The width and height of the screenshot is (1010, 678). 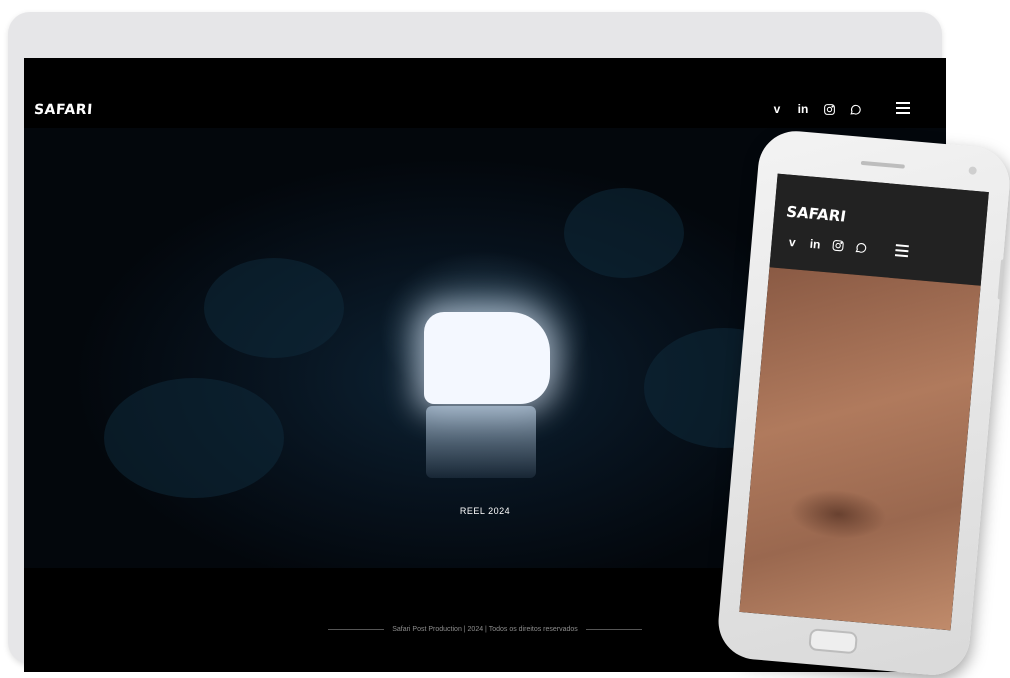 What do you see at coordinates (879, 229) in the screenshot?
I see `mobile-header: SAFARI v in` at bounding box center [879, 229].